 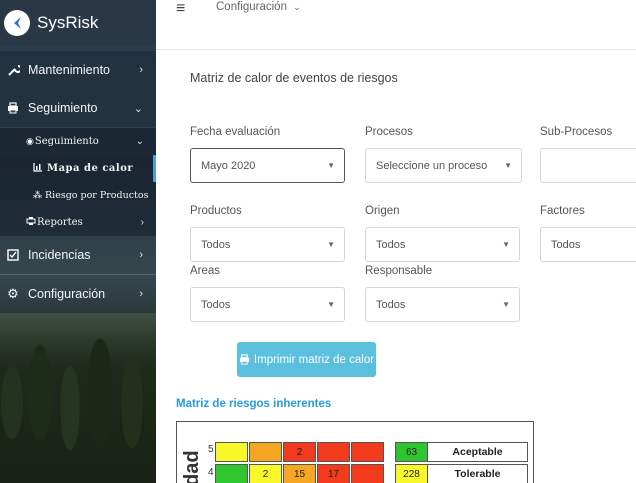 What do you see at coordinates (389, 132) in the screenshot?
I see `procesos-label: Procesos` at bounding box center [389, 132].